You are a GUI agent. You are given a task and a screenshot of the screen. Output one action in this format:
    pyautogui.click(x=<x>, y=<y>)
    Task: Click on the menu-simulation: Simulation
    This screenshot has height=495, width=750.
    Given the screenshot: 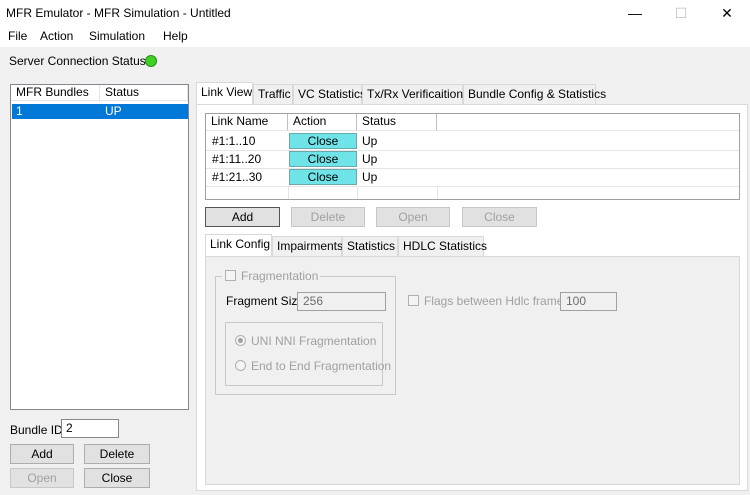 What is the action you would take?
    pyautogui.click(x=117, y=36)
    